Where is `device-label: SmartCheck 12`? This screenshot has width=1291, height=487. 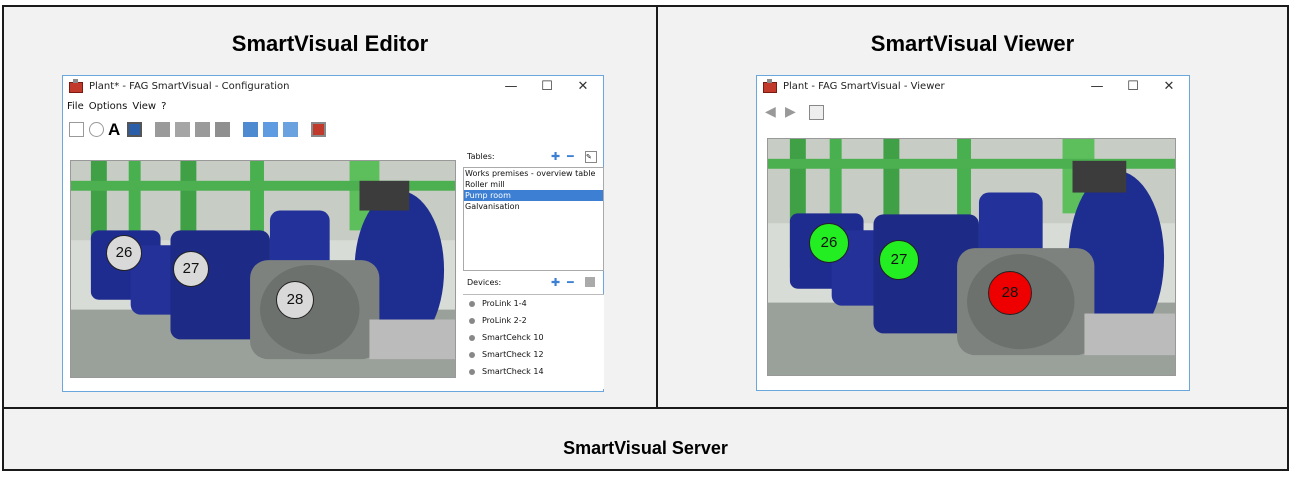
device-label: SmartCheck 12 is located at coordinates (513, 354).